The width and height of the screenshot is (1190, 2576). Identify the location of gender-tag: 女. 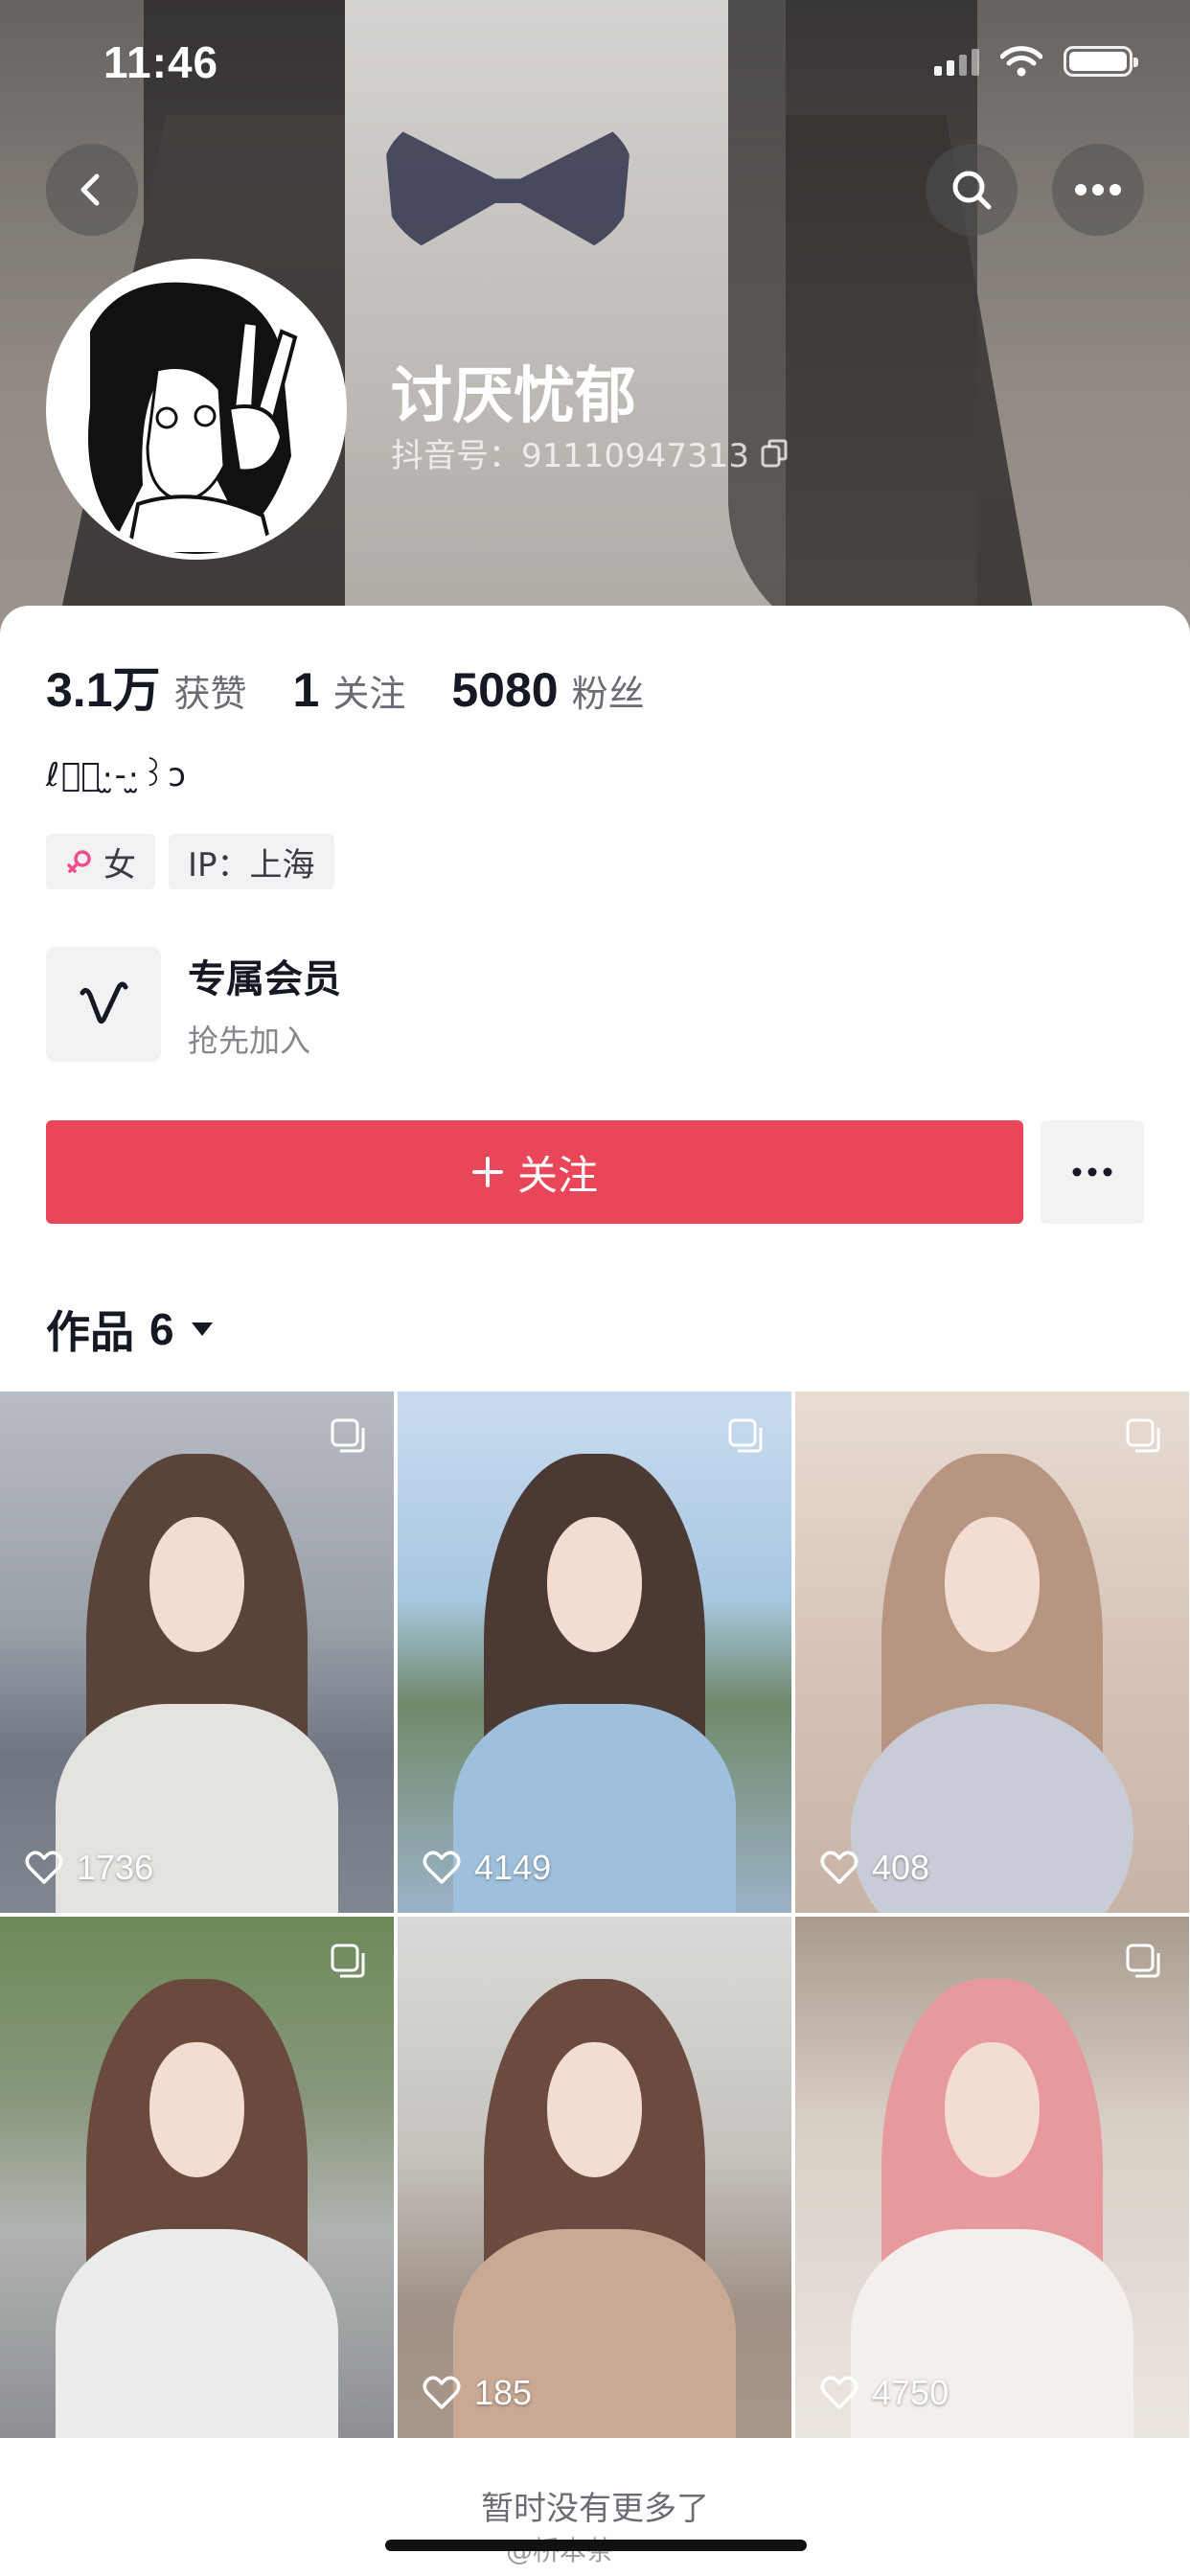
(101, 861).